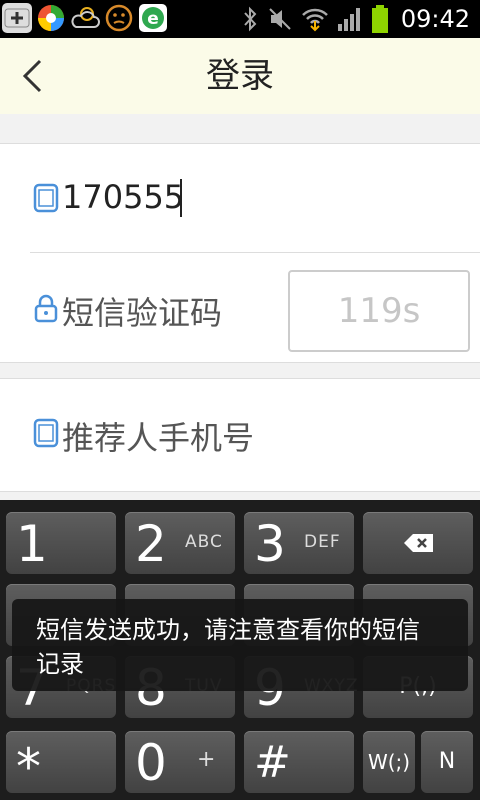  I want to click on key-wait: W(;), so click(389, 762).